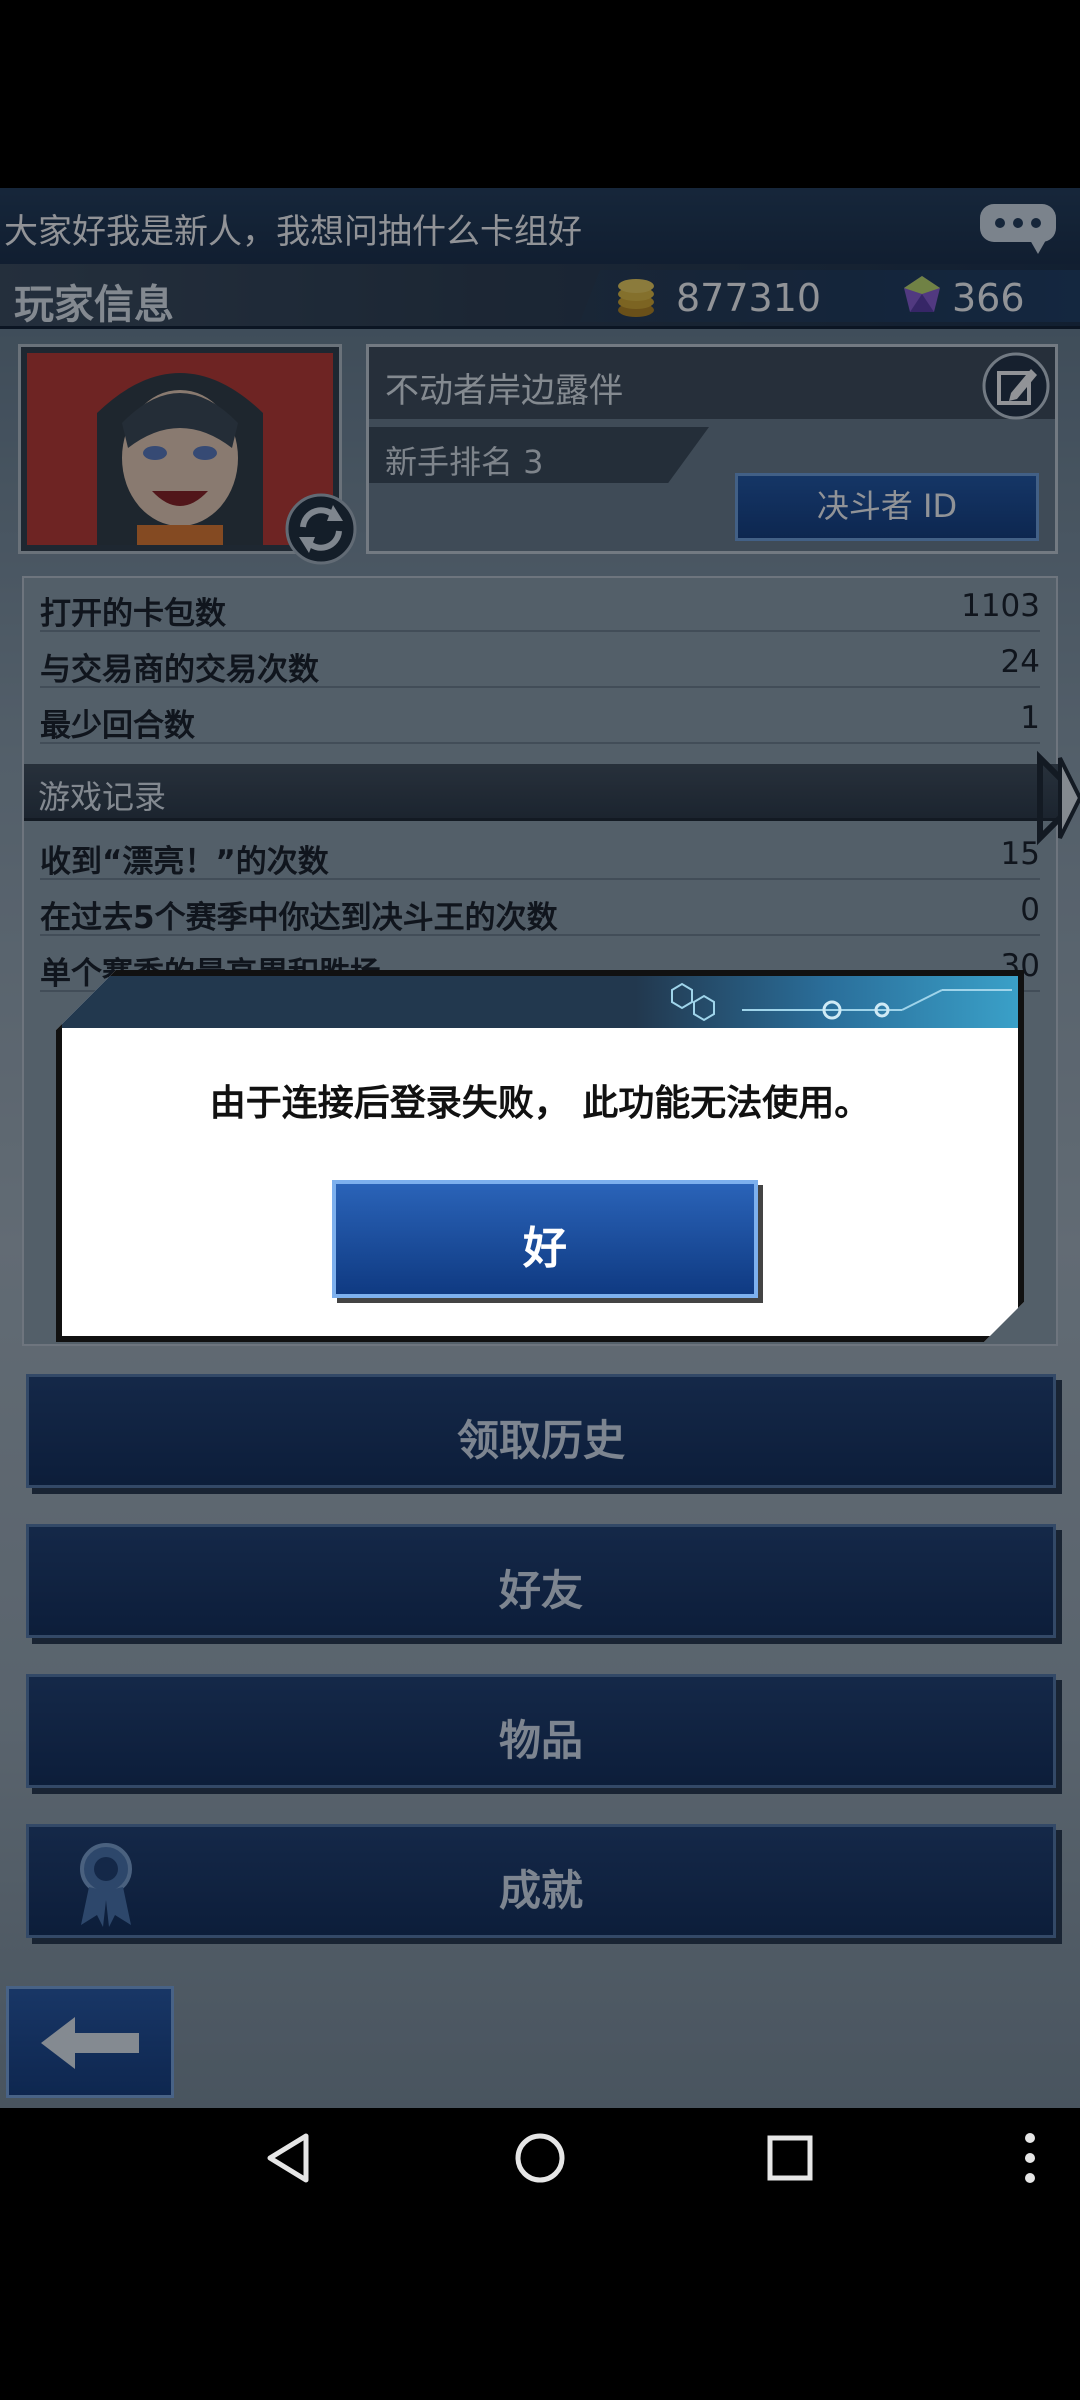  What do you see at coordinates (832, 1003) in the screenshot?
I see `circuit-decoration-icon` at bounding box center [832, 1003].